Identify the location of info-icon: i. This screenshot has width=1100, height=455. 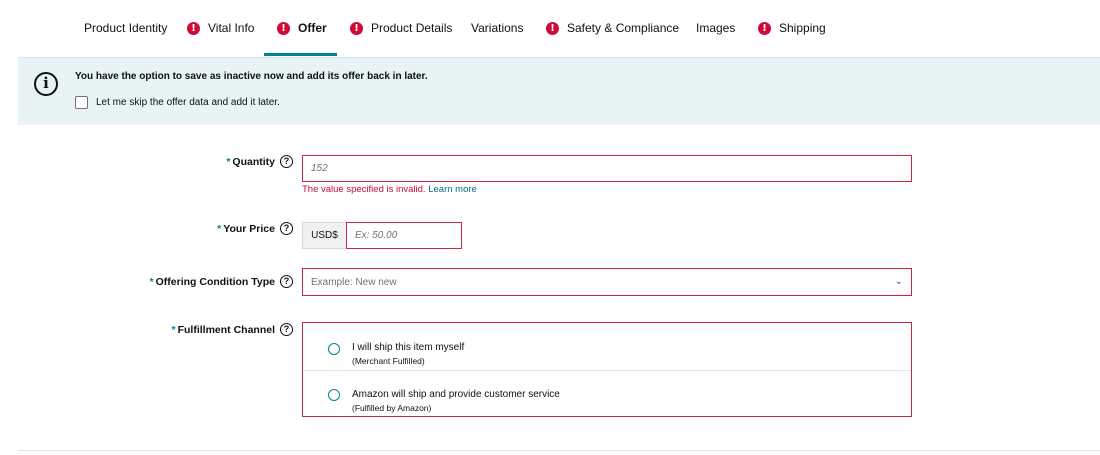
(46, 84).